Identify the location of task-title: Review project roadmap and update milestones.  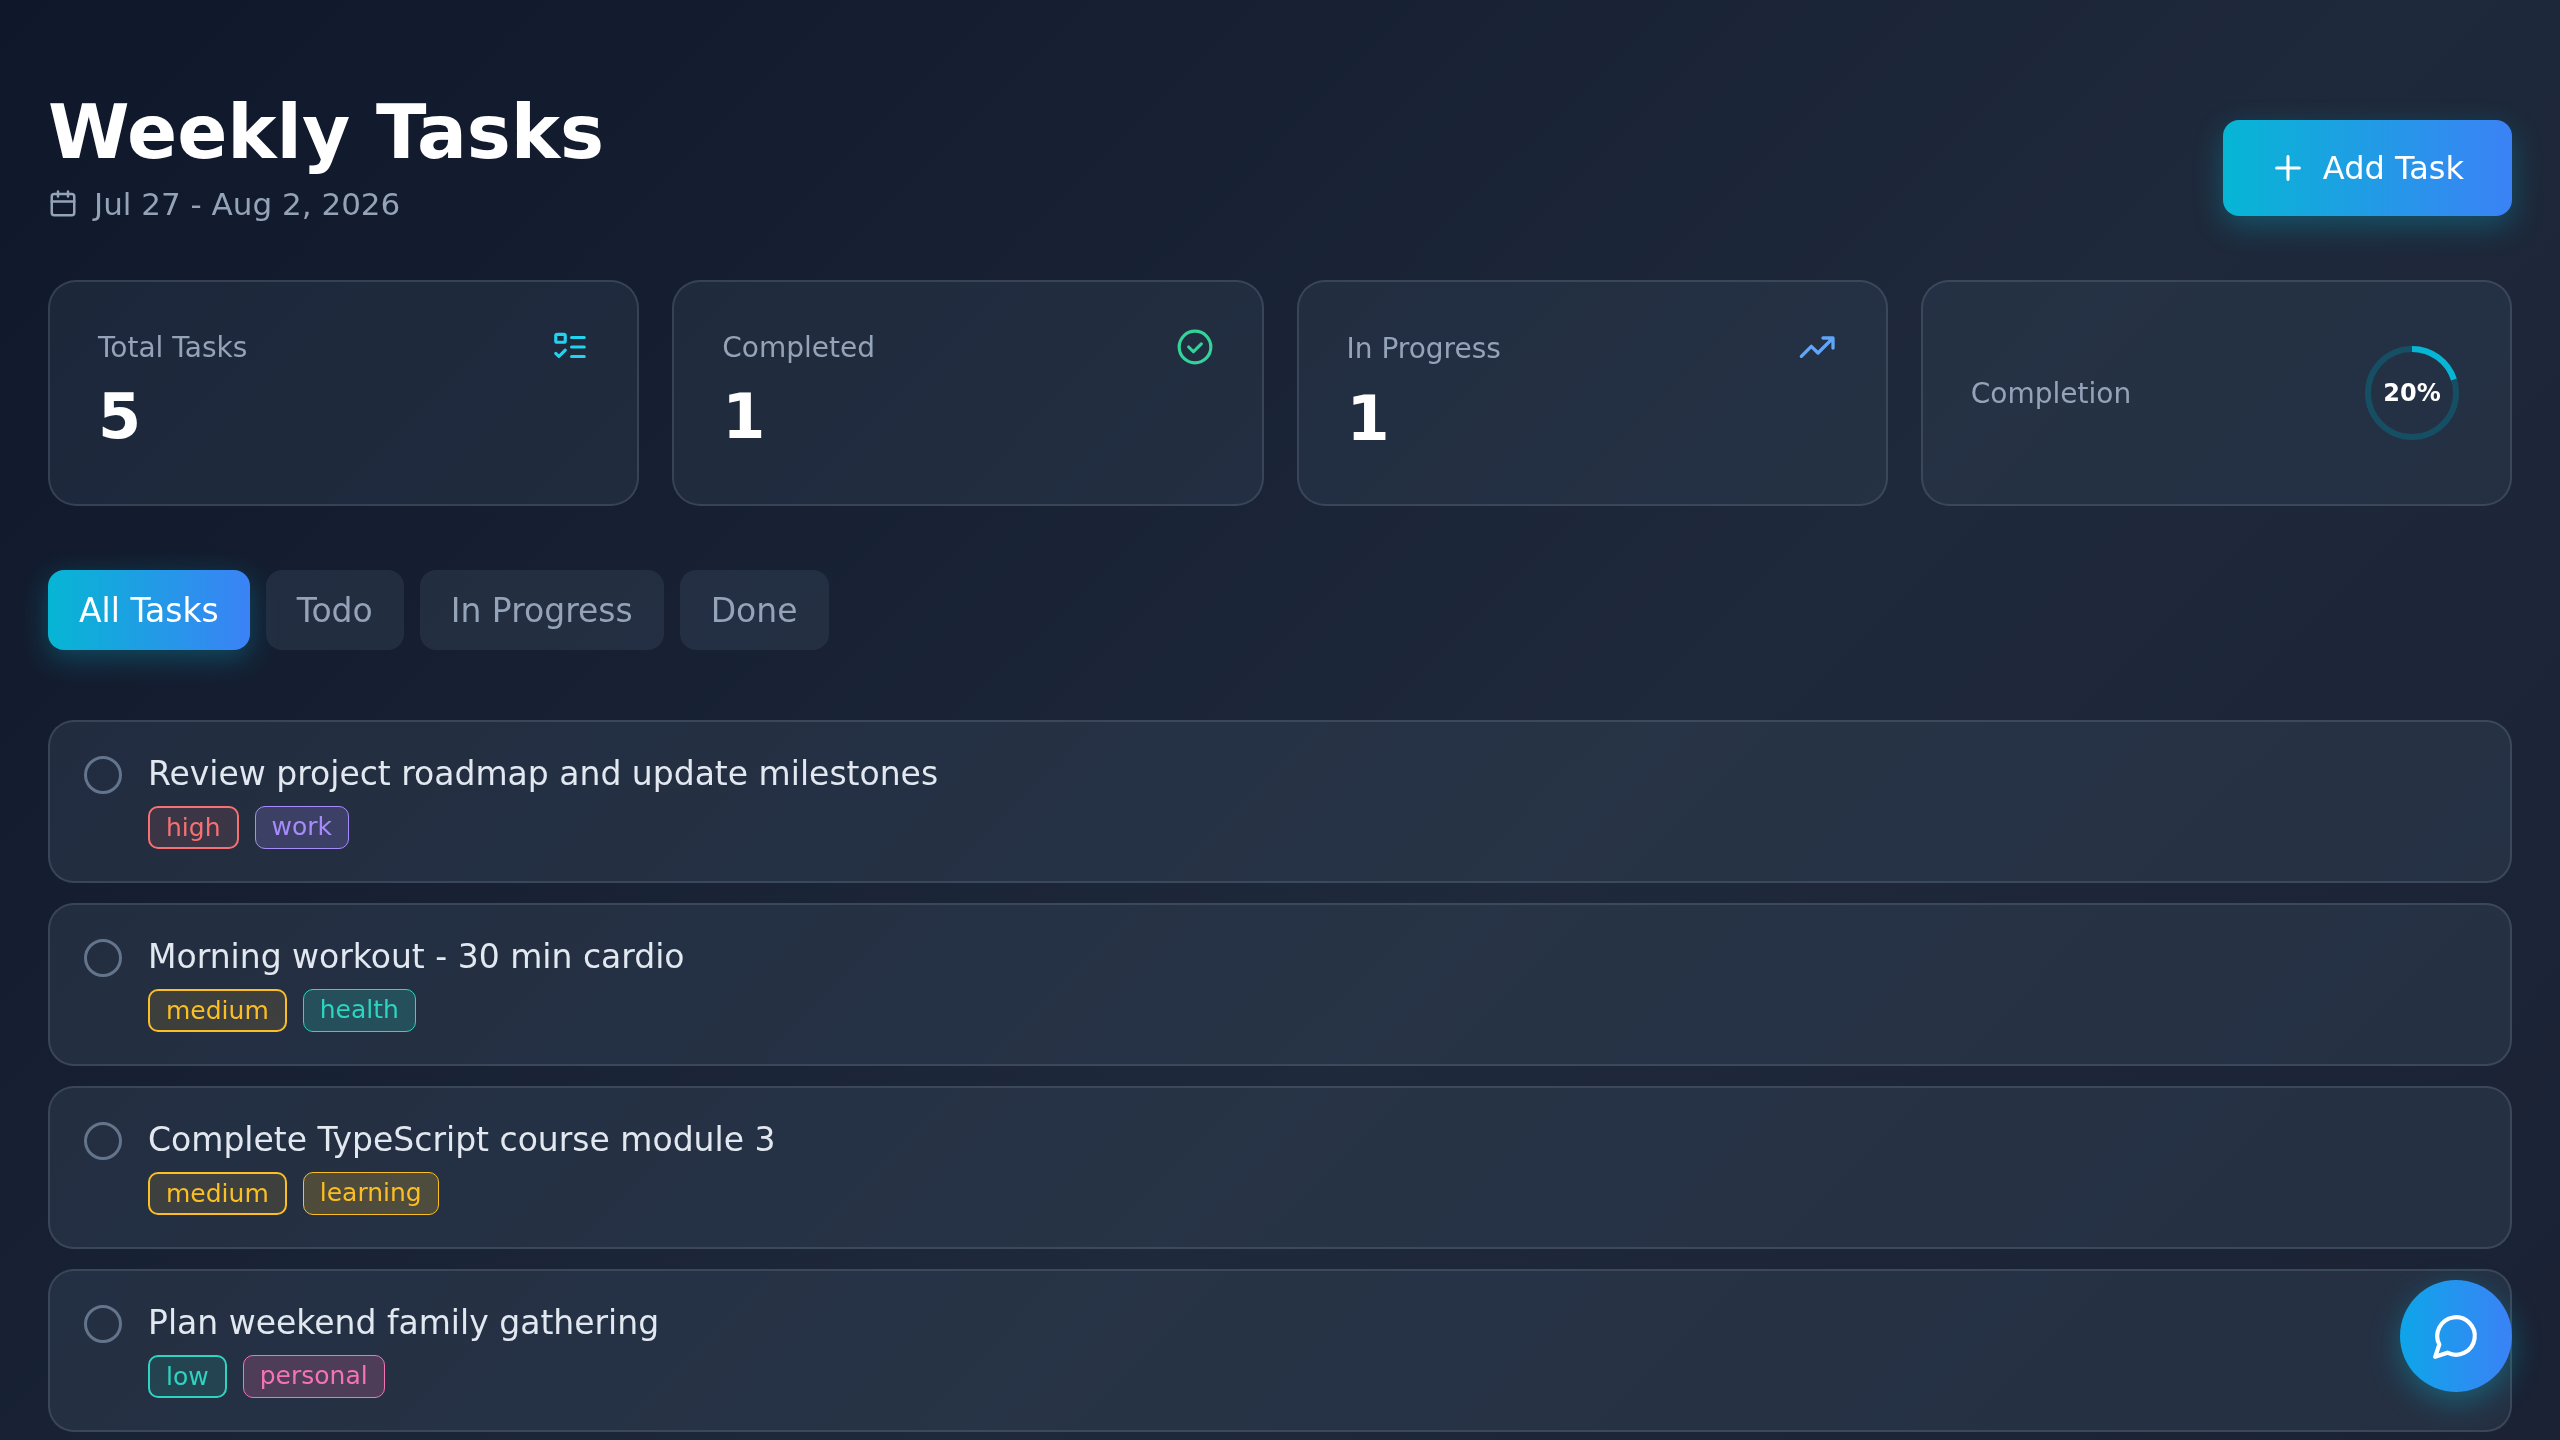
(543, 774).